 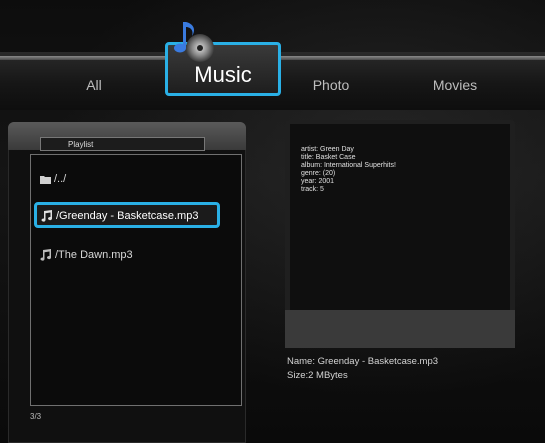 What do you see at coordinates (348, 165) in the screenshot?
I see `album-text: album: International Superhits!` at bounding box center [348, 165].